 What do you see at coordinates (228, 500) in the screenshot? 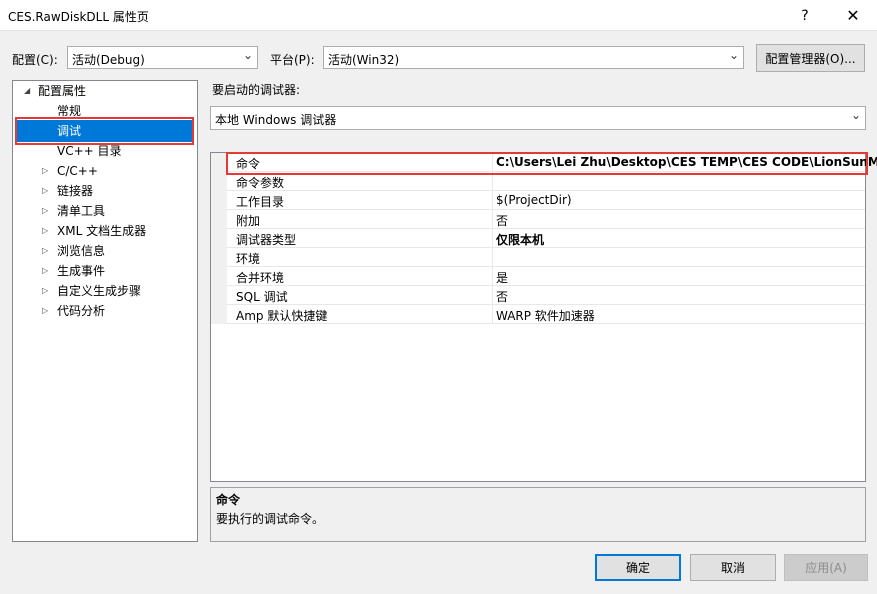
I see `description-title: 命令` at bounding box center [228, 500].